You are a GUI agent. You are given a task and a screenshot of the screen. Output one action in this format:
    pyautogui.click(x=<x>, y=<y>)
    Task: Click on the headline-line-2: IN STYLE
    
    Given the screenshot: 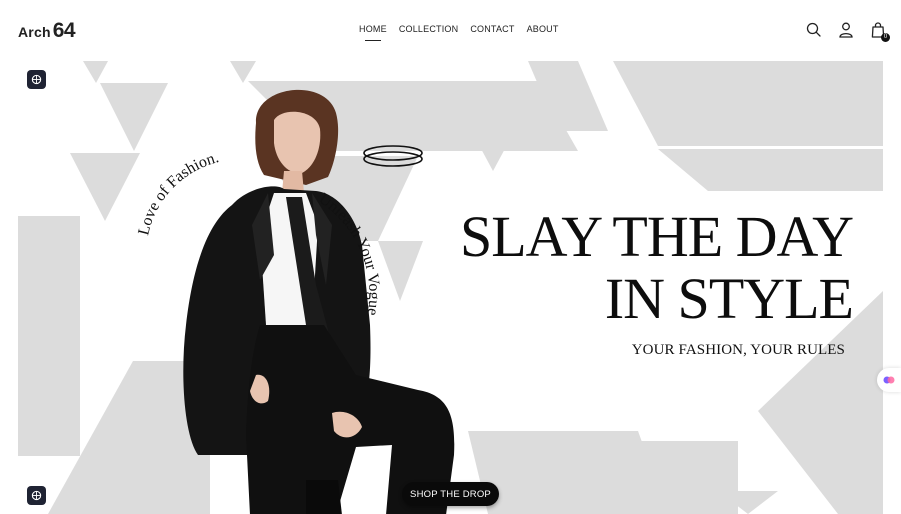 What is the action you would take?
    pyautogui.click(x=729, y=298)
    